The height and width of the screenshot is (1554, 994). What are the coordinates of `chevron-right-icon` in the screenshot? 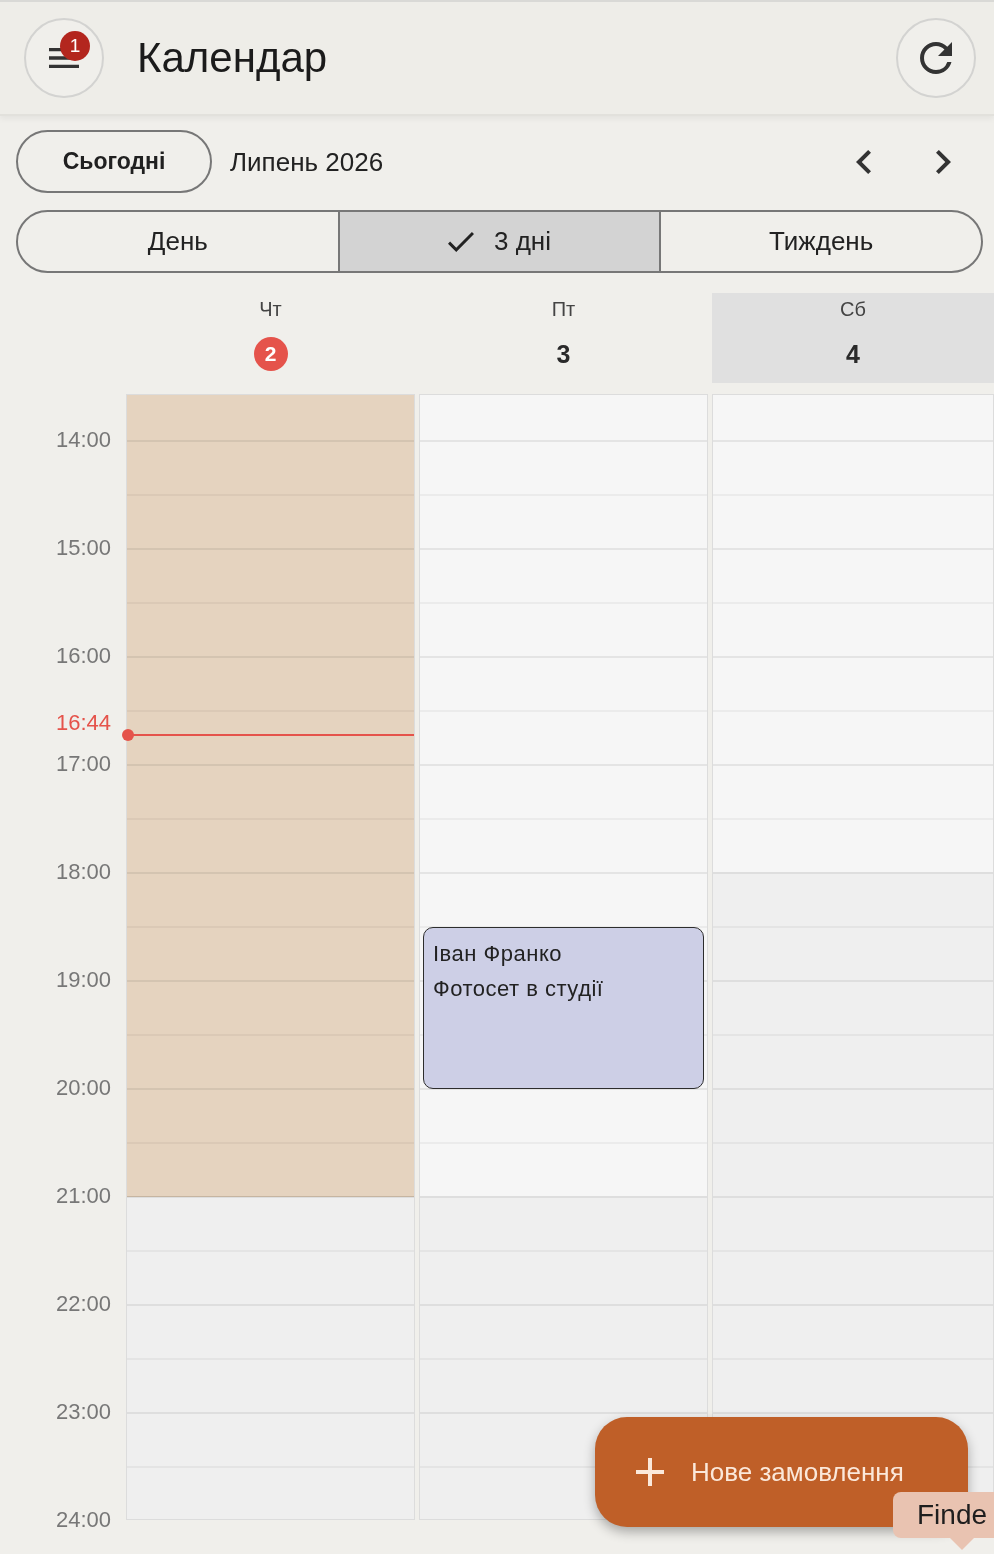 It's located at (943, 161).